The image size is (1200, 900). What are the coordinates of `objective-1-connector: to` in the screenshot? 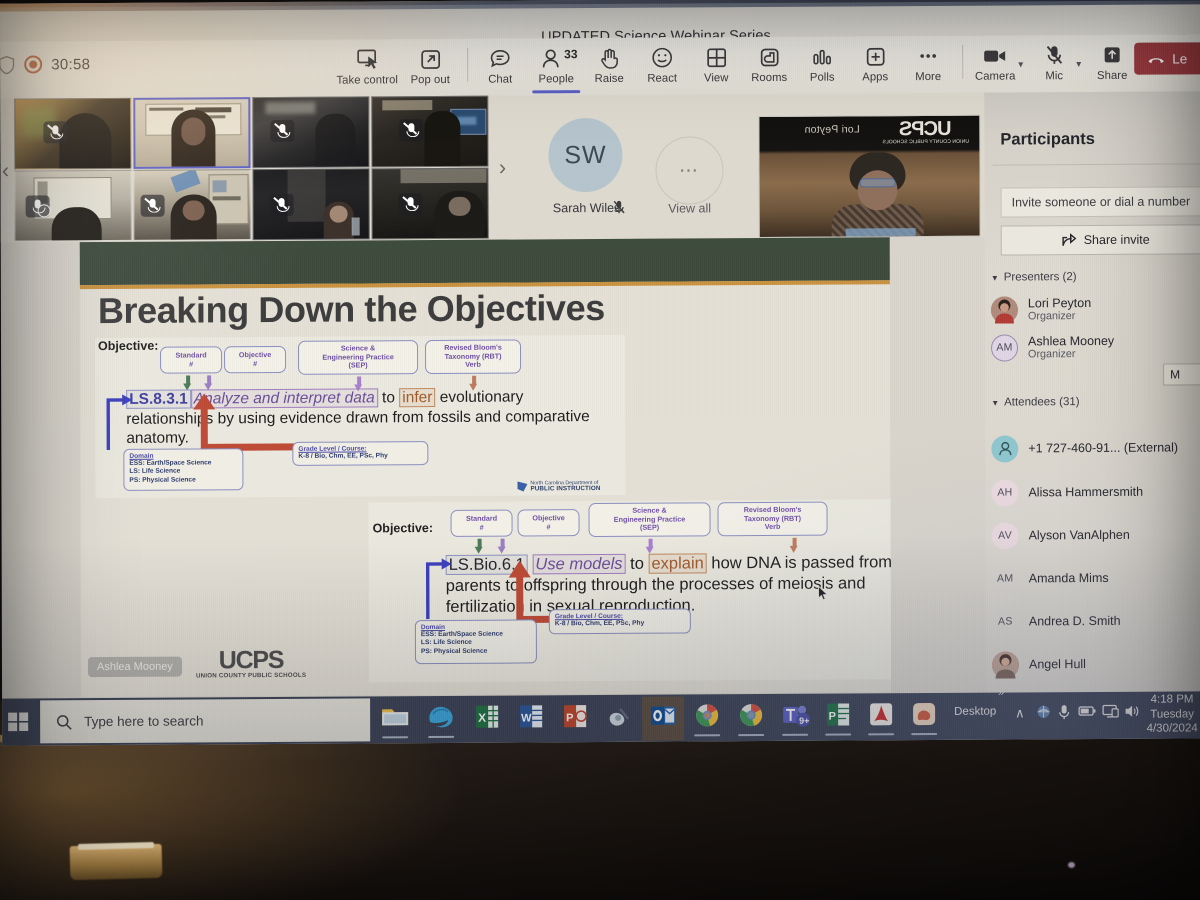 It's located at (389, 398).